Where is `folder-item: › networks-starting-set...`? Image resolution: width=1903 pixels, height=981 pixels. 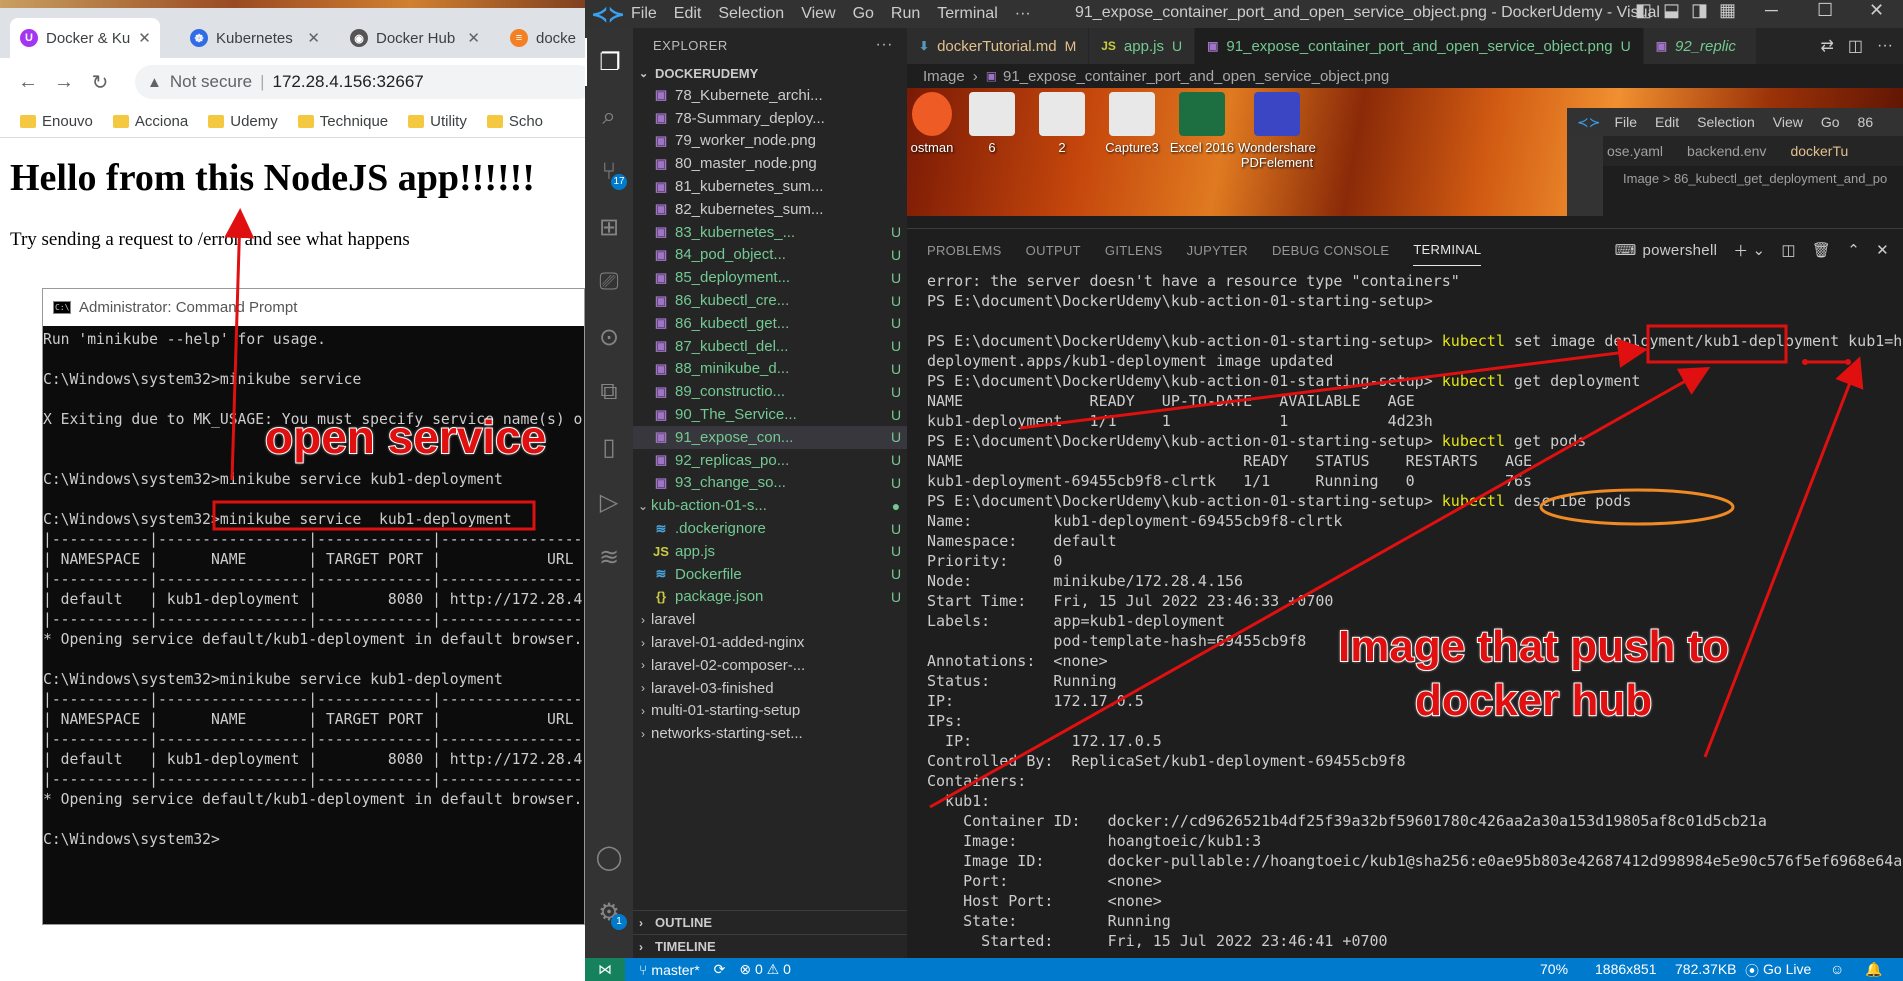
folder-item: › networks-starting-set... is located at coordinates (770, 733).